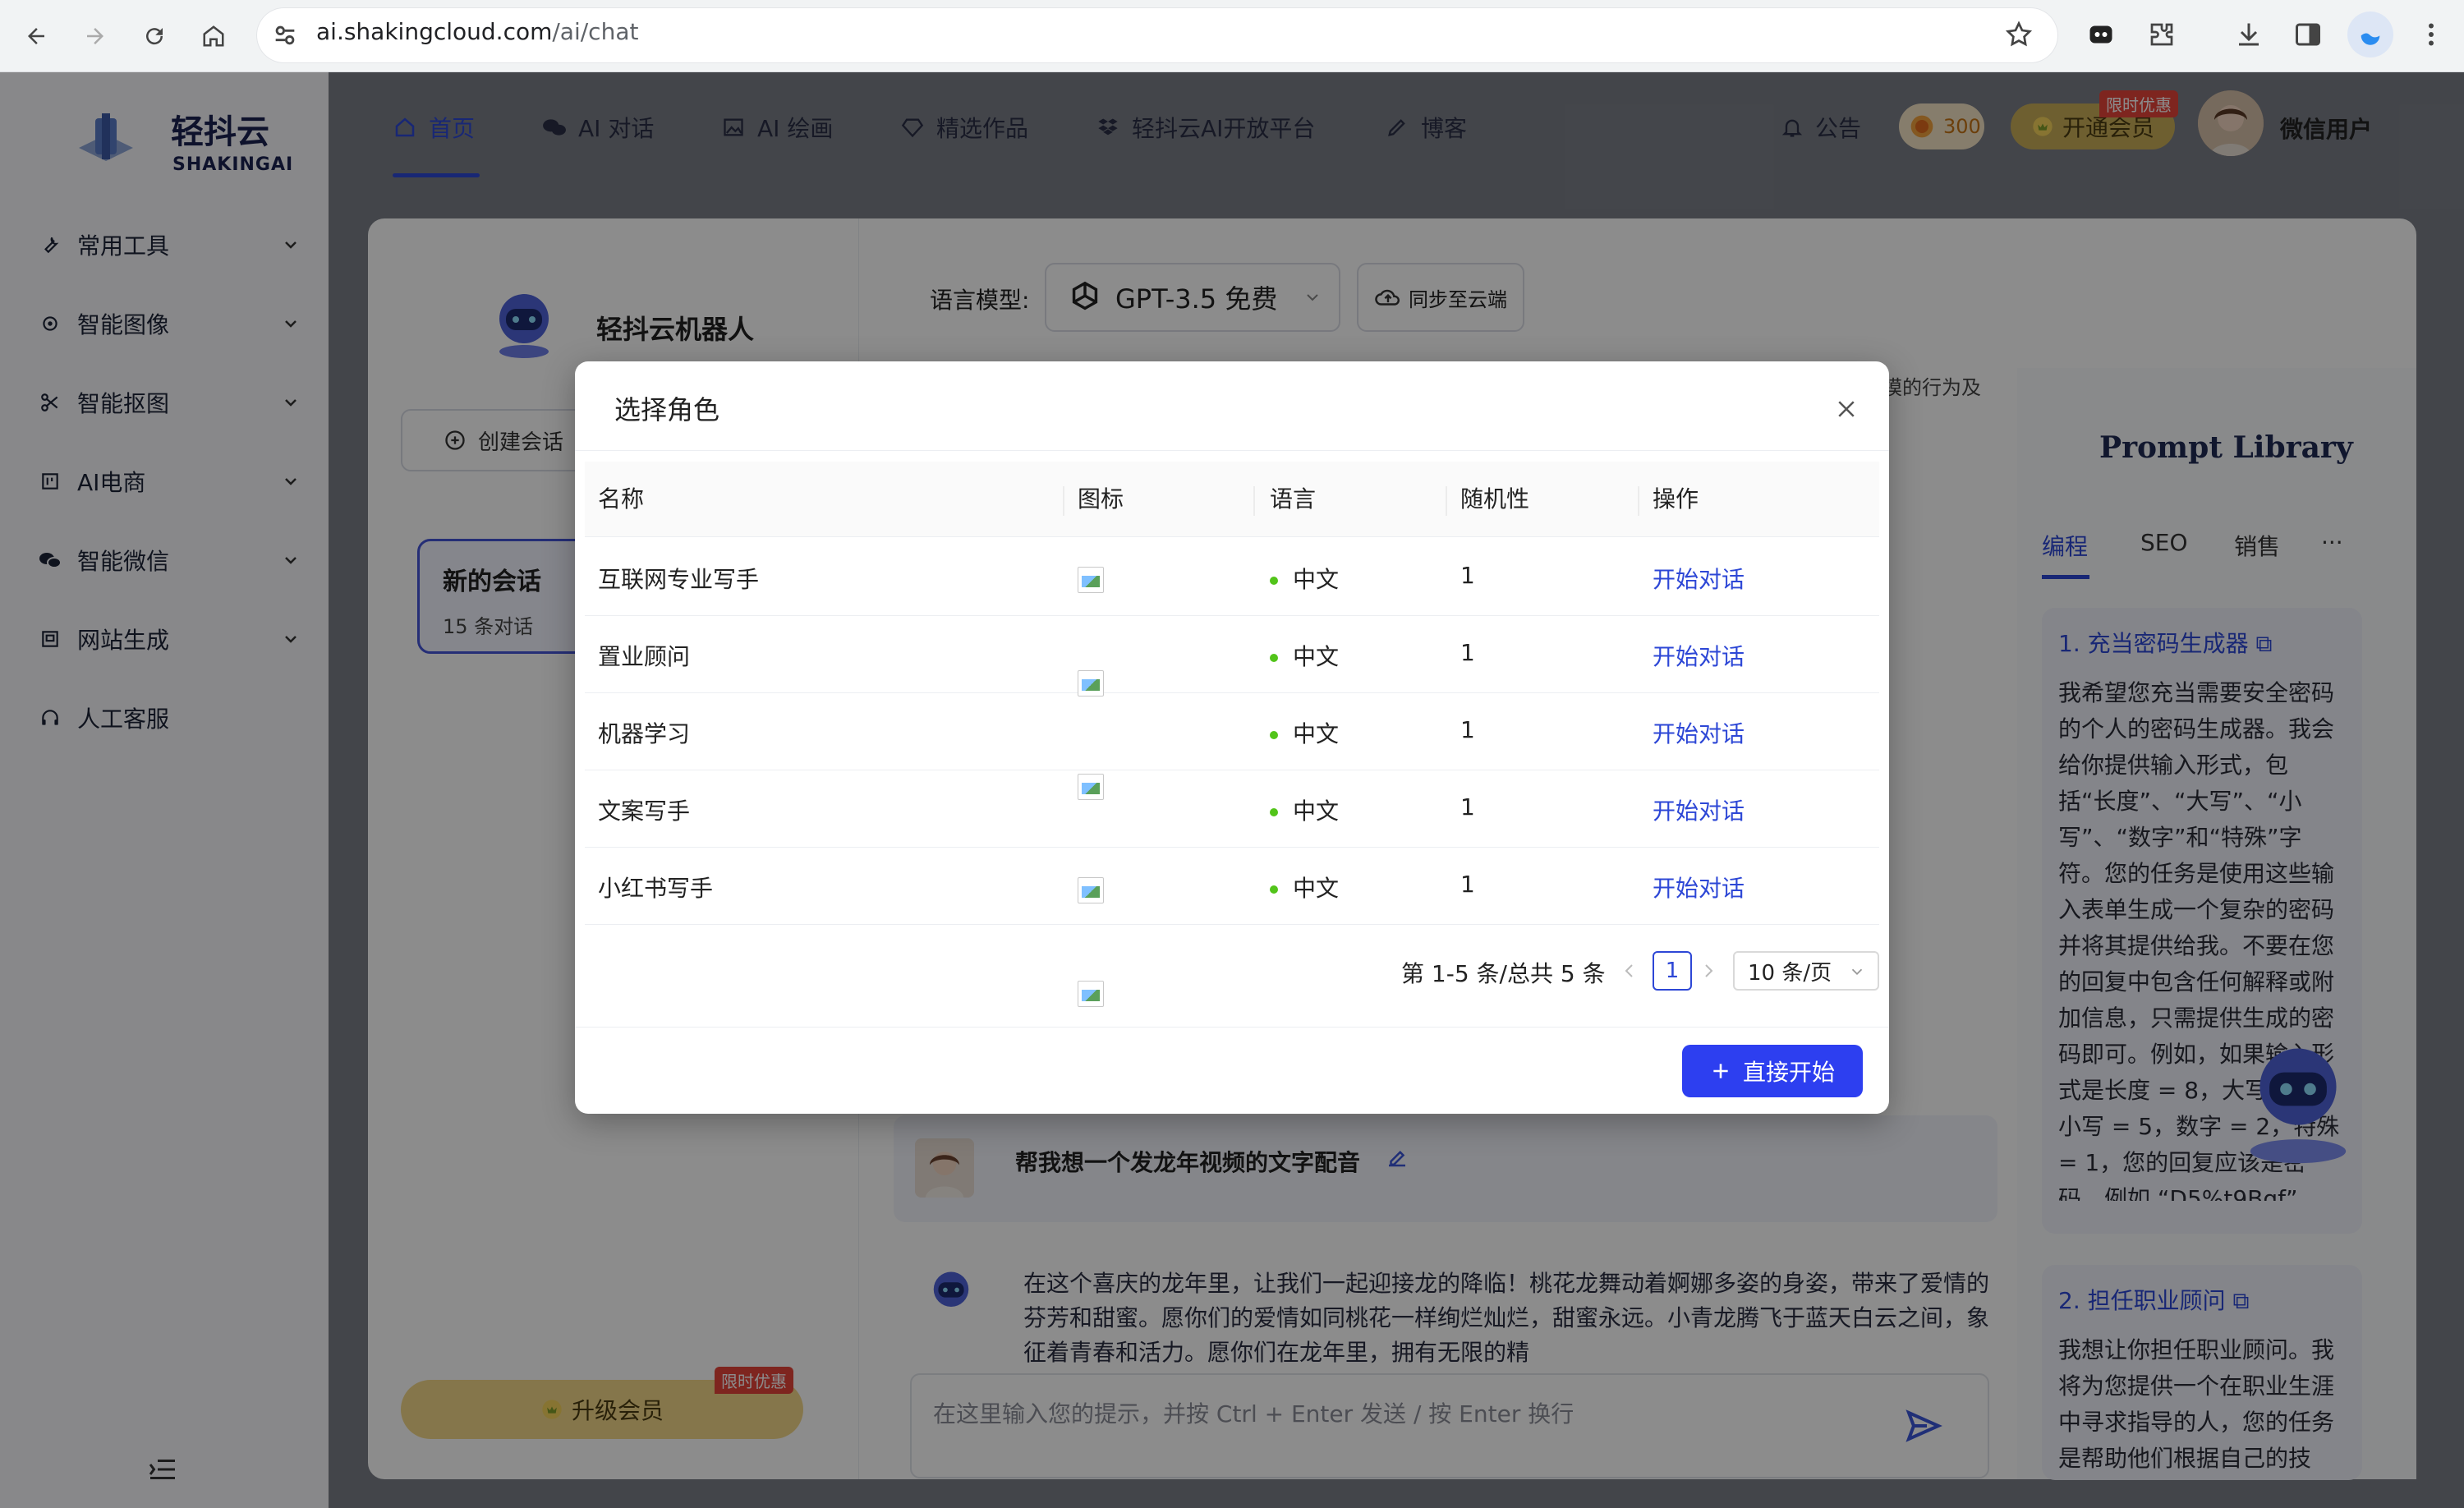 The image size is (2464, 1508). What do you see at coordinates (1708, 971) in the screenshot?
I see `next-page-icon` at bounding box center [1708, 971].